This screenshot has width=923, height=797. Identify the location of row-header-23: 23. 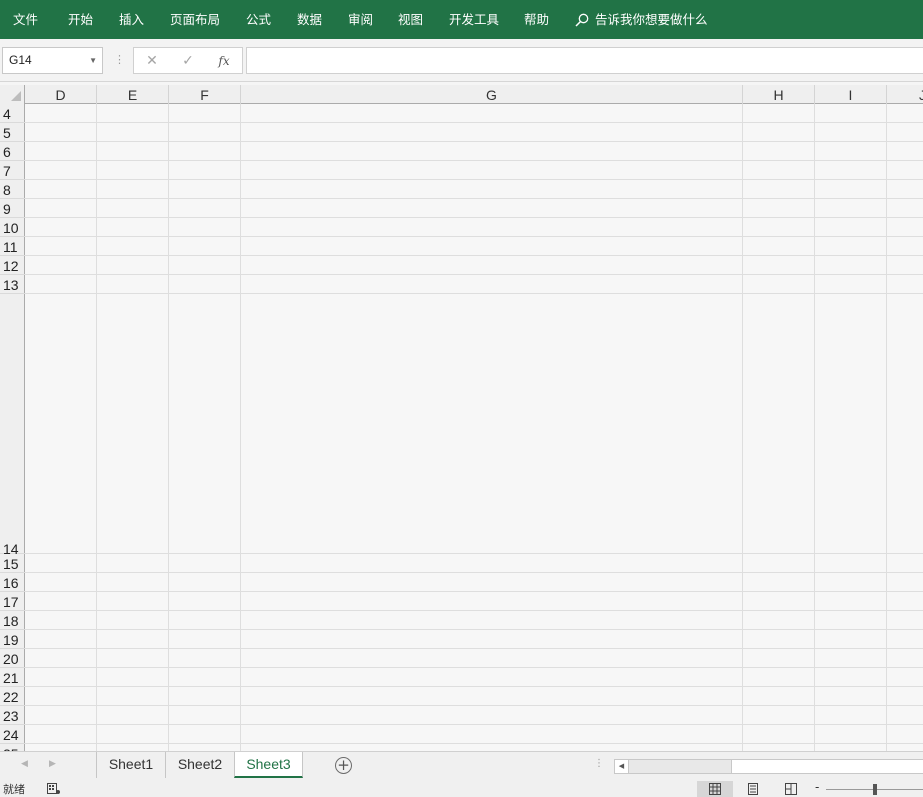
(12, 715).